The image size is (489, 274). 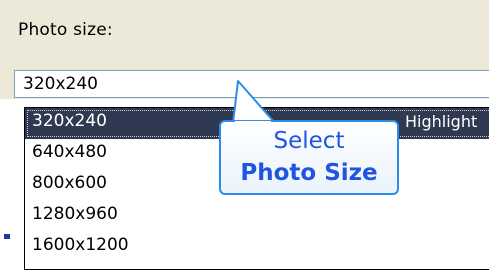 What do you see at coordinates (65, 30) in the screenshot?
I see `photo-size-label: Photo size:` at bounding box center [65, 30].